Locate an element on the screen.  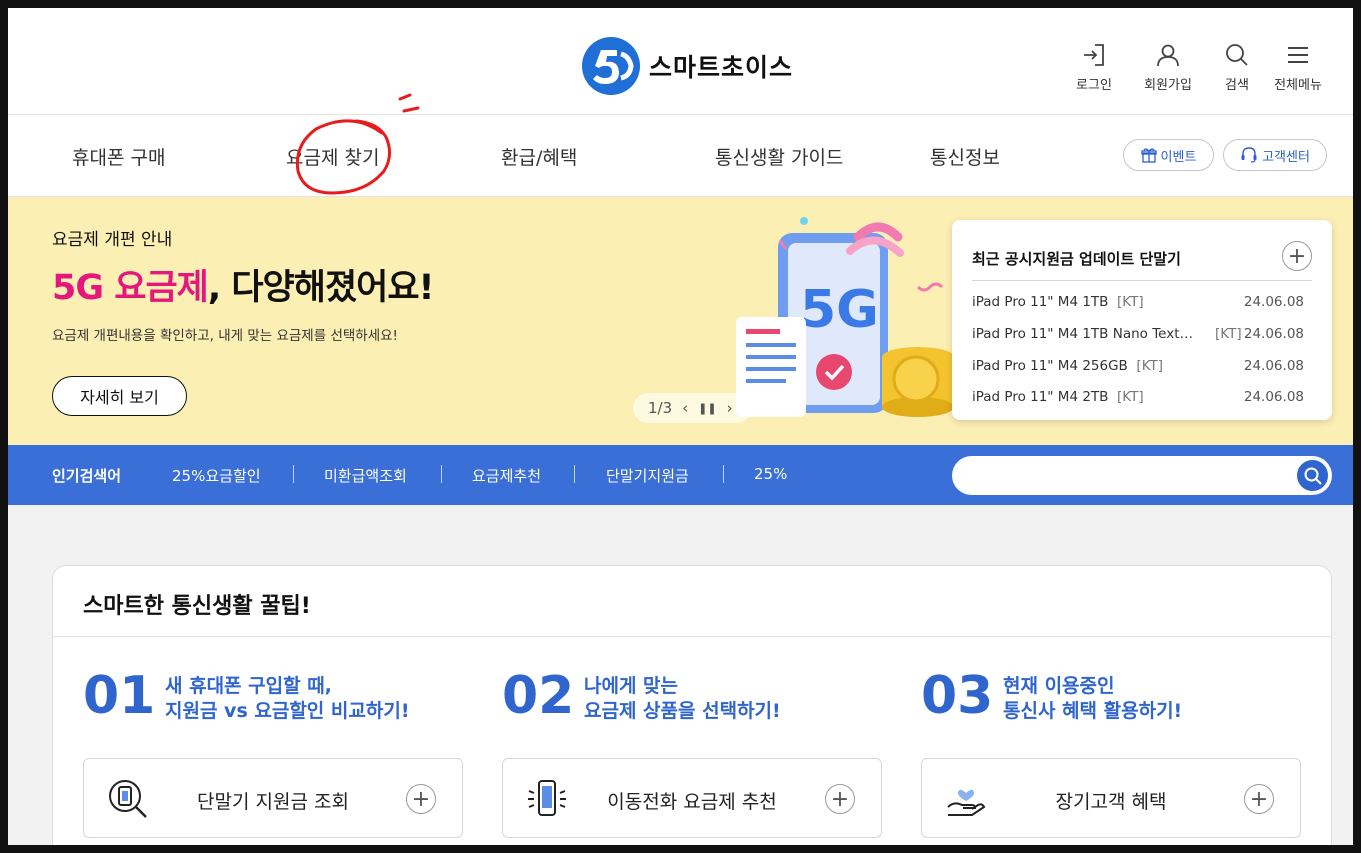
nav-item-telecom-info: 통신정보 is located at coordinates (965, 156).